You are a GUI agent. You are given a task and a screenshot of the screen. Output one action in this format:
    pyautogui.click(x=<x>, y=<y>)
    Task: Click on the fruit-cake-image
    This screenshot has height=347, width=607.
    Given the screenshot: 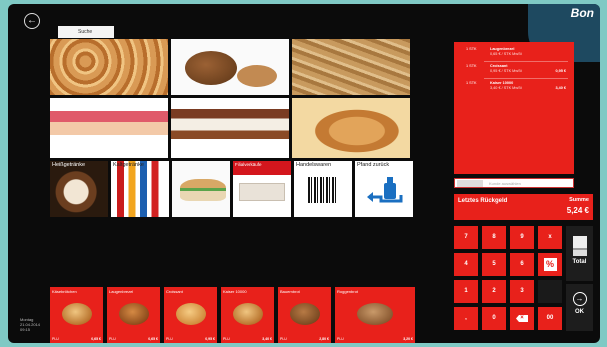 What is the action you would take?
    pyautogui.click(x=109, y=128)
    